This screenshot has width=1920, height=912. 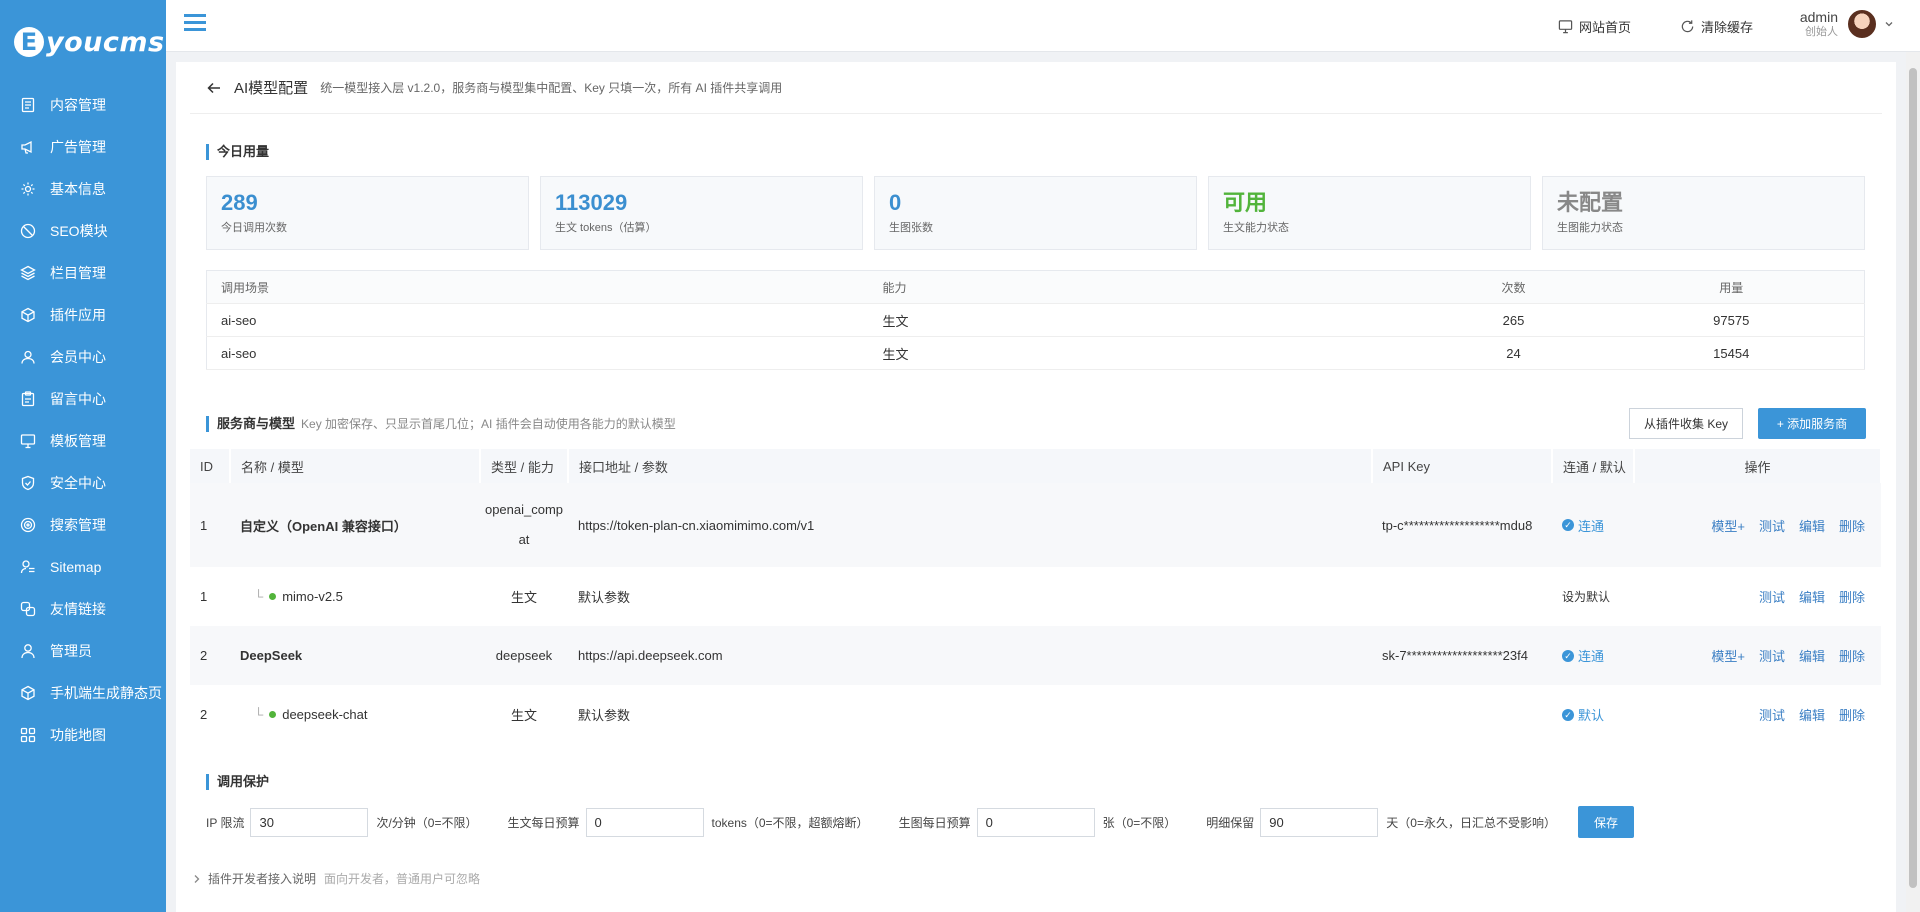 I want to click on seo-icon, so click(x=28, y=231).